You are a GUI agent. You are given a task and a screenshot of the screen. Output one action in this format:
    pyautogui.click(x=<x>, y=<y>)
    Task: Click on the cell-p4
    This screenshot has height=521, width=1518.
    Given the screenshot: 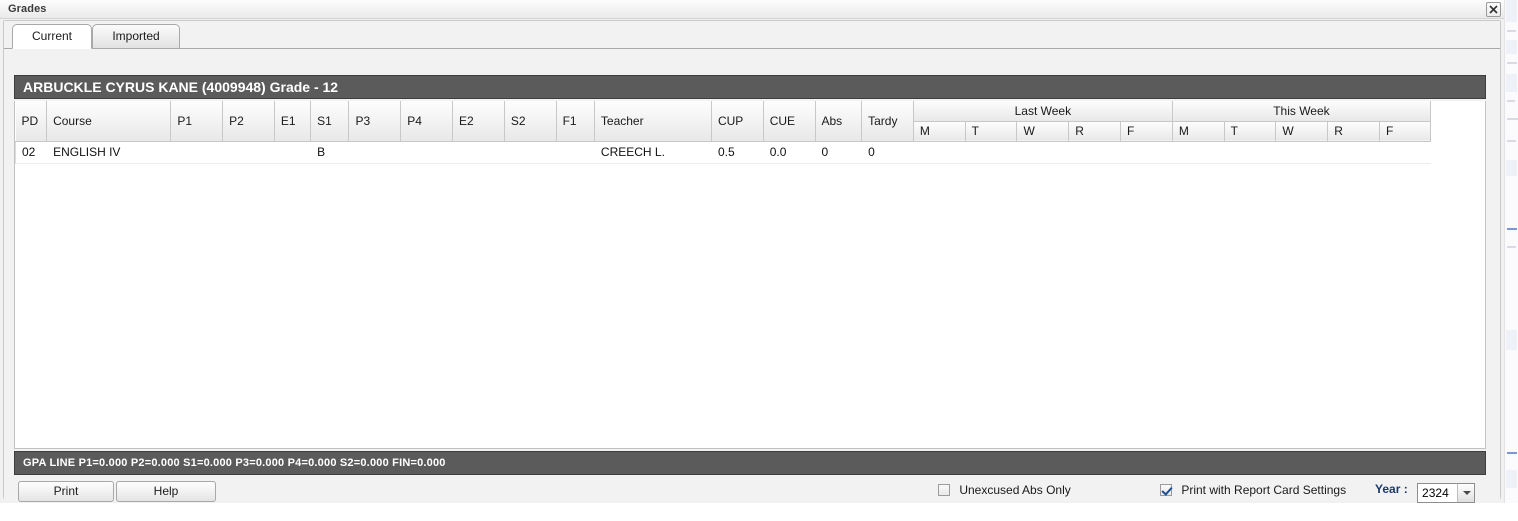 What is the action you would take?
    pyautogui.click(x=426, y=152)
    